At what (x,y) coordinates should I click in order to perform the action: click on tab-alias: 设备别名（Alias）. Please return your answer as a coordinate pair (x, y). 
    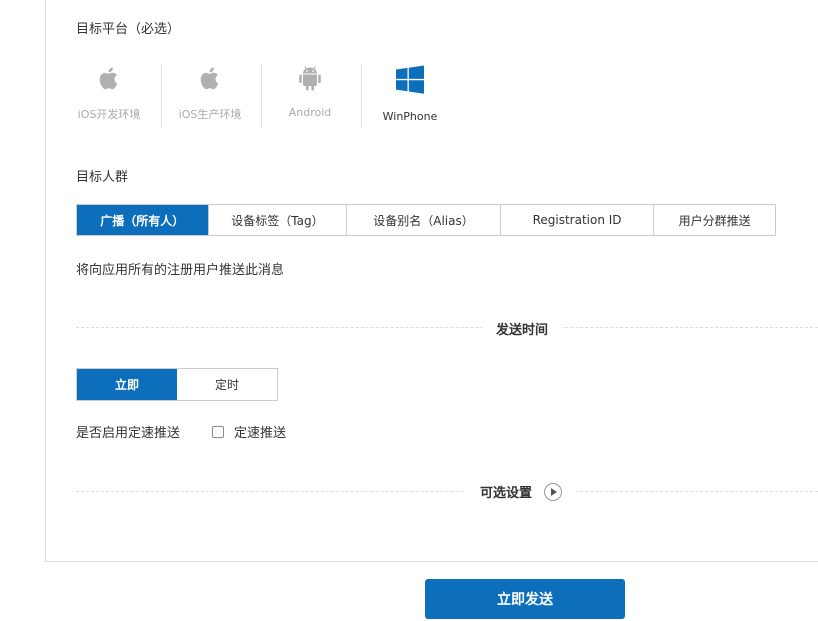
    Looking at the image, I should click on (424, 220).